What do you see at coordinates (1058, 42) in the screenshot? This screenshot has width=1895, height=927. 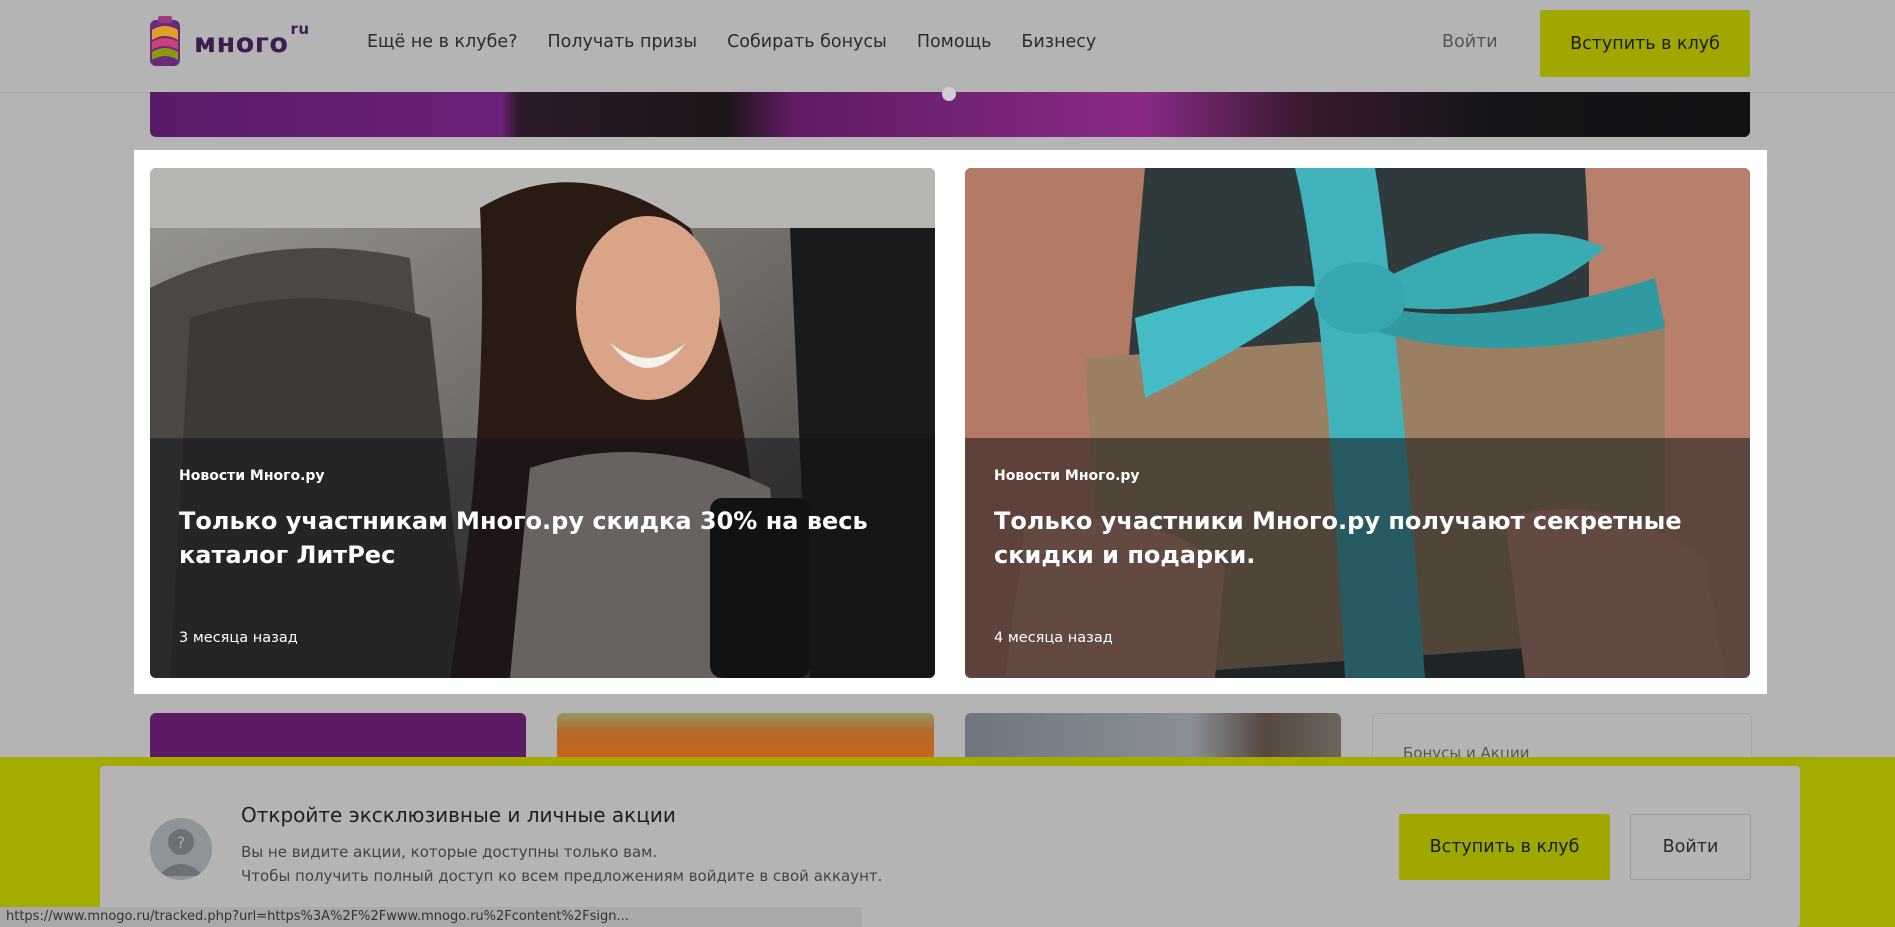 I see `nav-business: Бизнесу` at bounding box center [1058, 42].